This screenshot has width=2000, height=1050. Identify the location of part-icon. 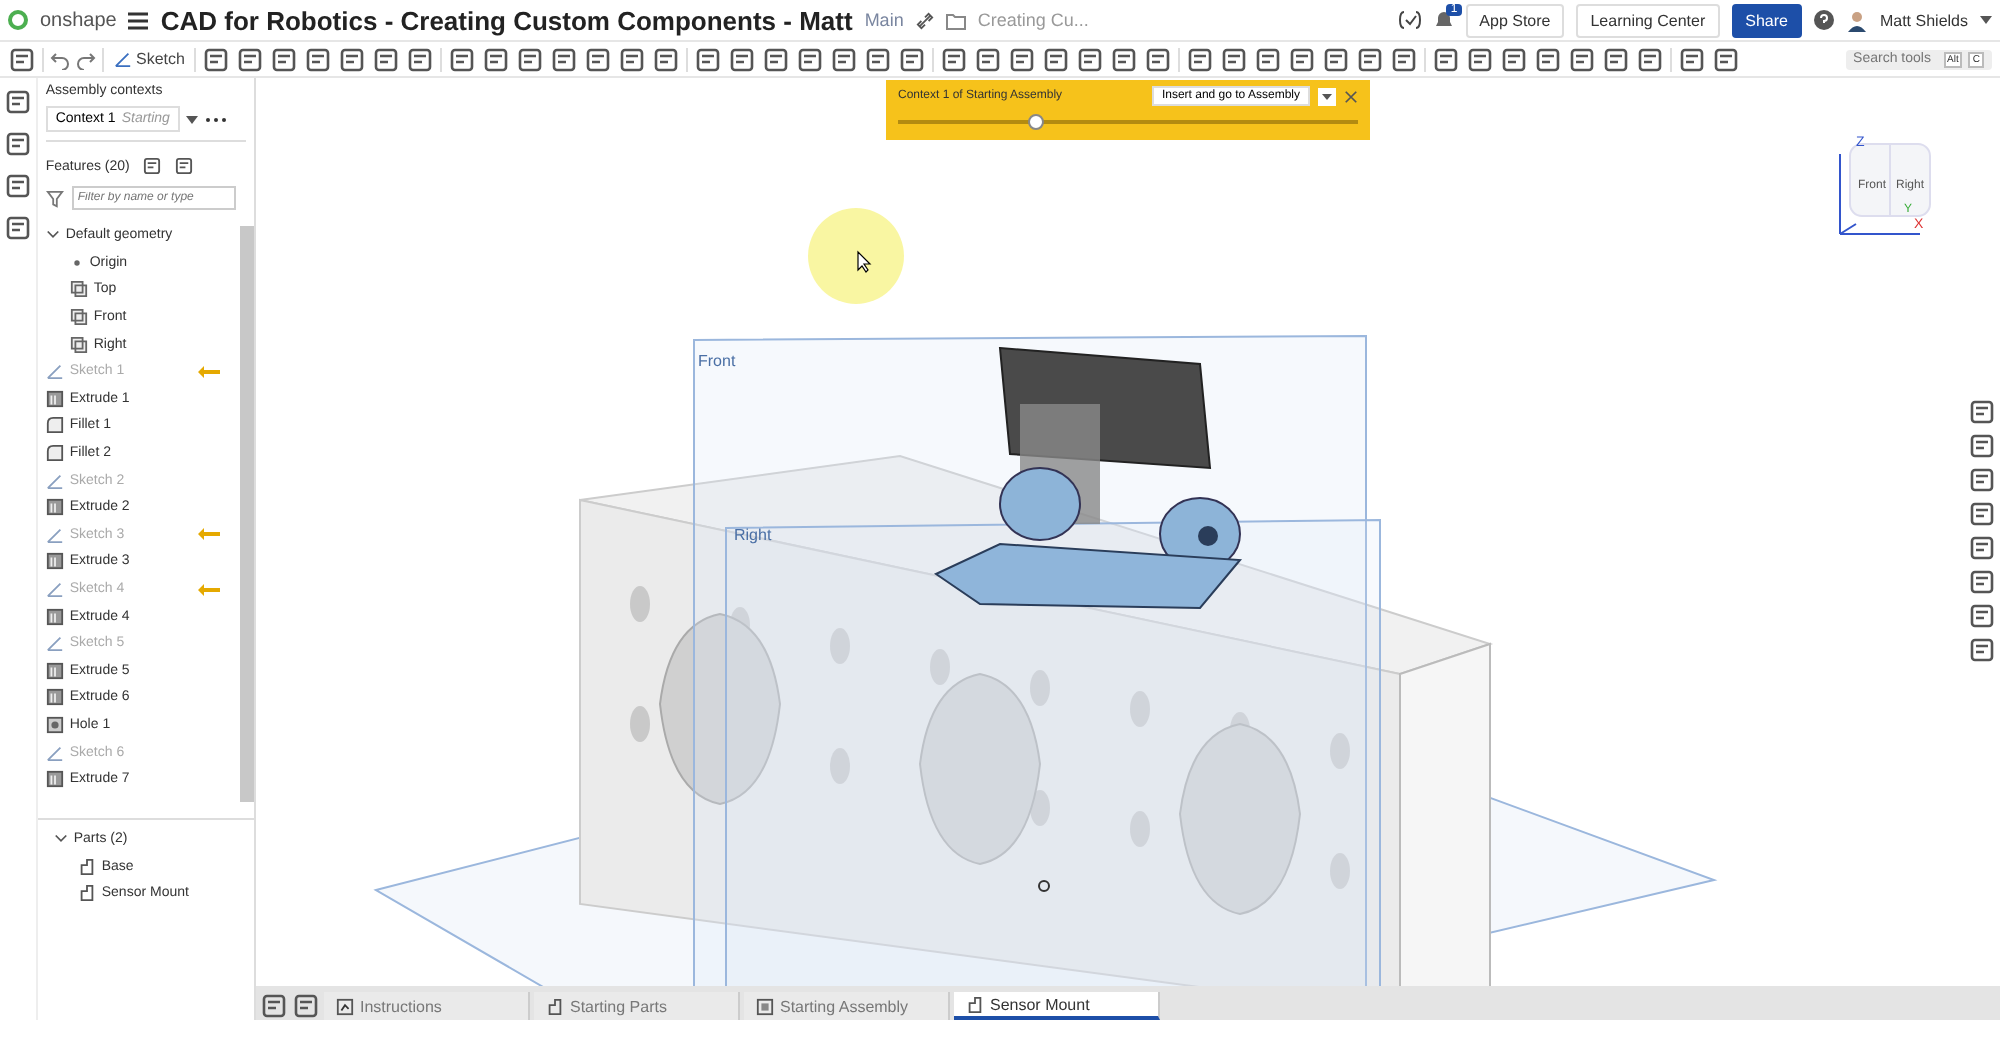
(555, 1006).